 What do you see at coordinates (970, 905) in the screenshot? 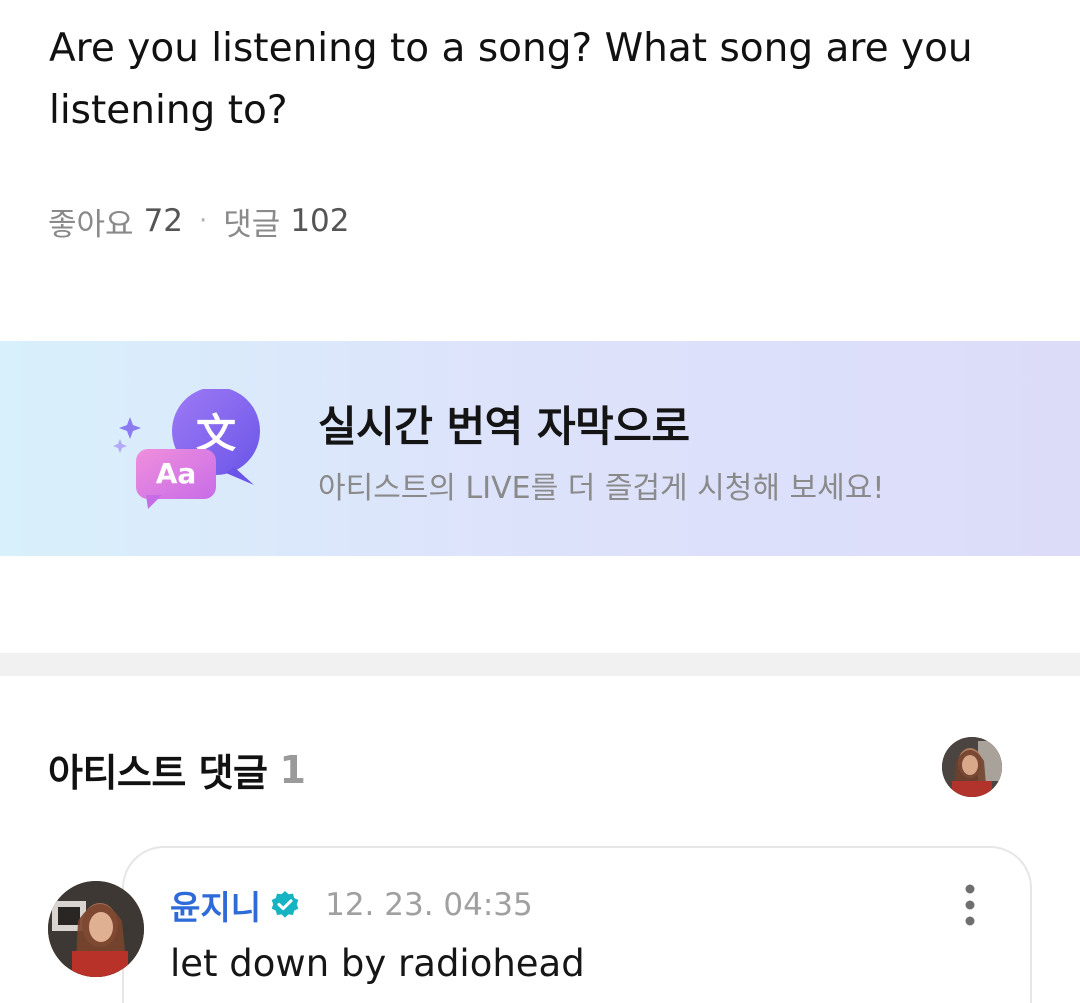
I see `more-vertical-icon` at bounding box center [970, 905].